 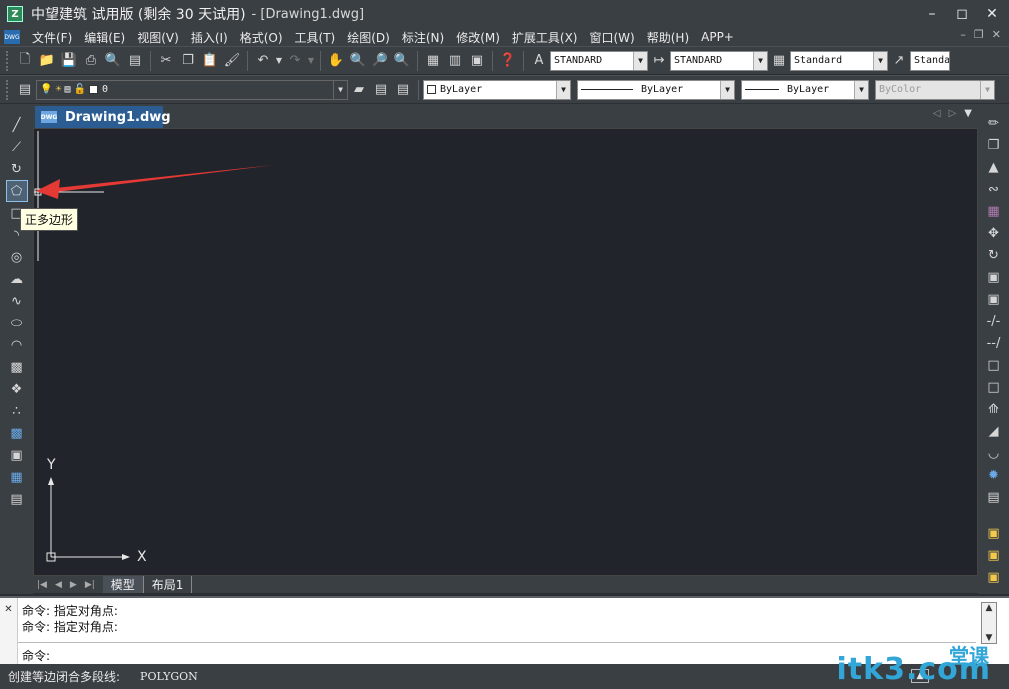 I want to click on join-icon: ⟰, so click(x=994, y=409).